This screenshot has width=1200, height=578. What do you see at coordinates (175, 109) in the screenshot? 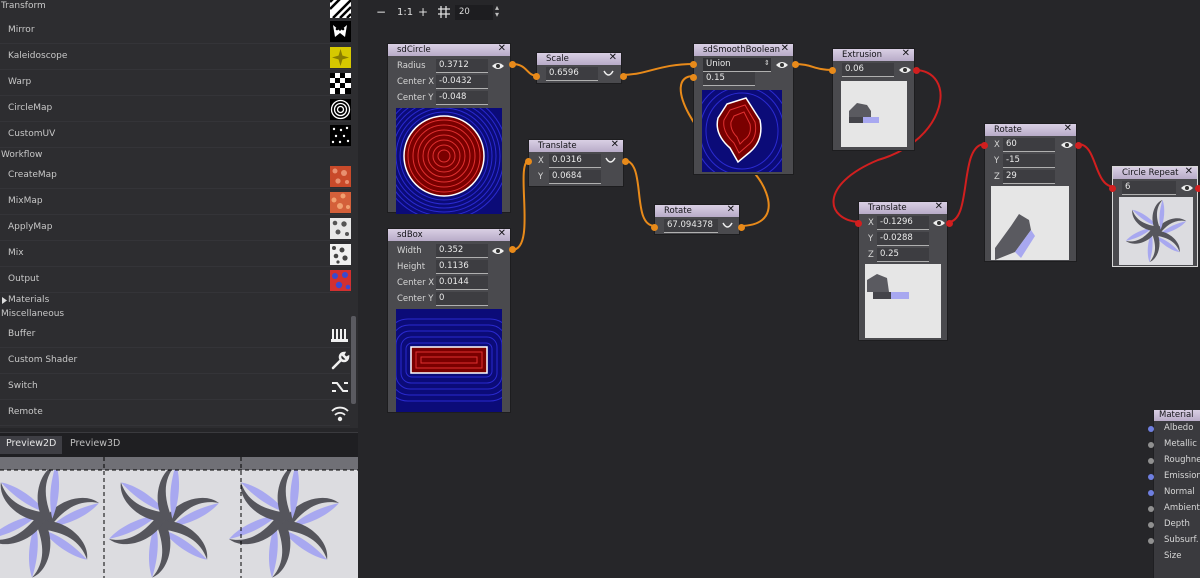
I see `library-item-circlemap: CircleMap` at bounding box center [175, 109].